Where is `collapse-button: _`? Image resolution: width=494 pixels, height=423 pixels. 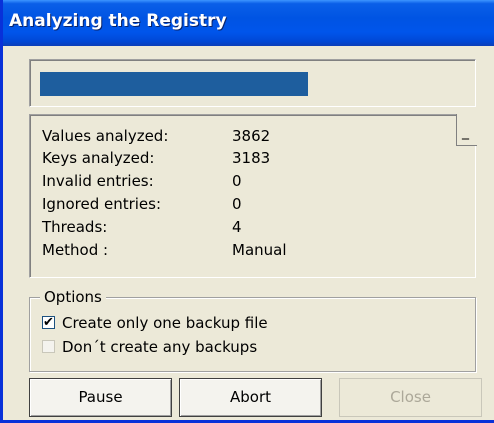
collapse-button: _ is located at coordinates (466, 130).